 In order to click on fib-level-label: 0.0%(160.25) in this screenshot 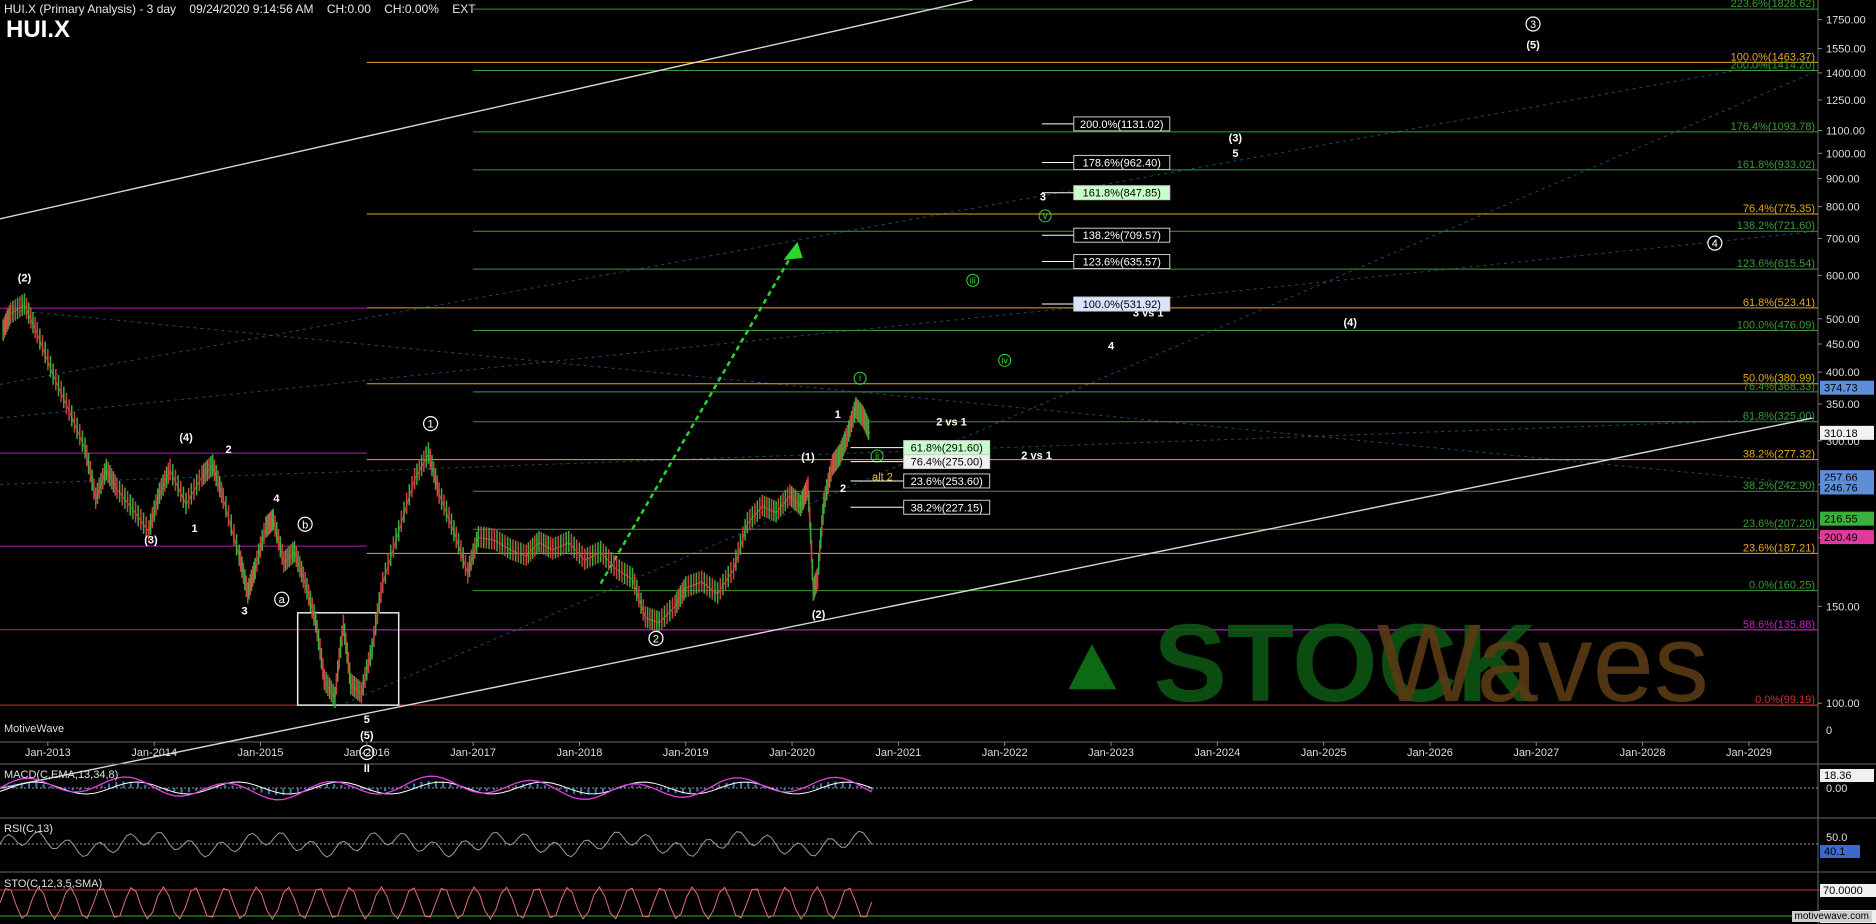, I will do `click(1782, 586)`.